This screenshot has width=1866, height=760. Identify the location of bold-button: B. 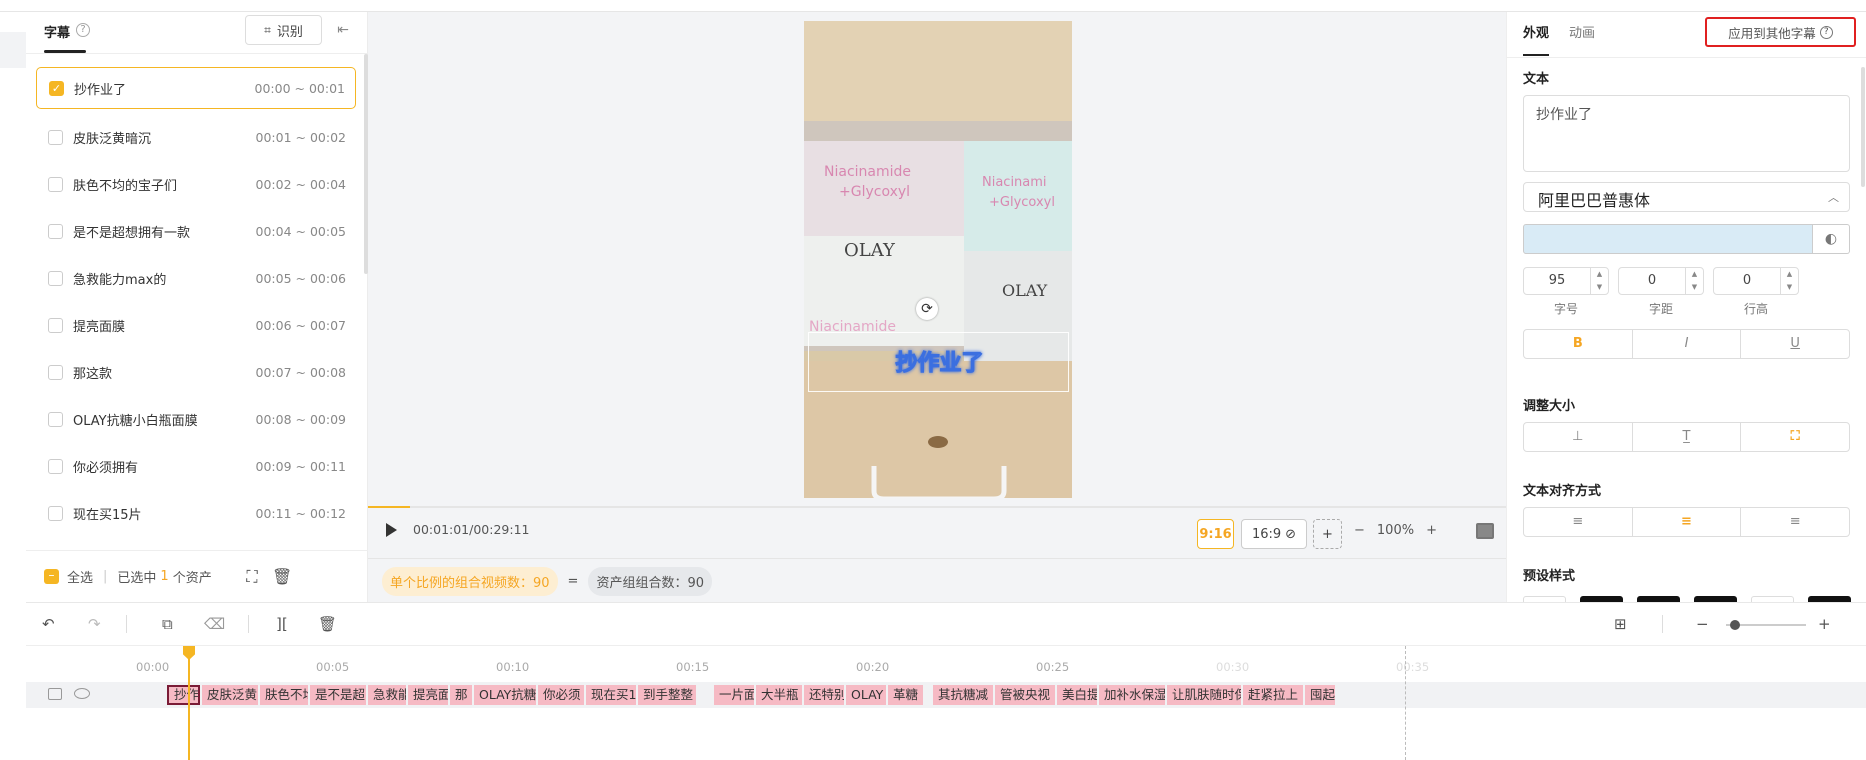
(1578, 344).